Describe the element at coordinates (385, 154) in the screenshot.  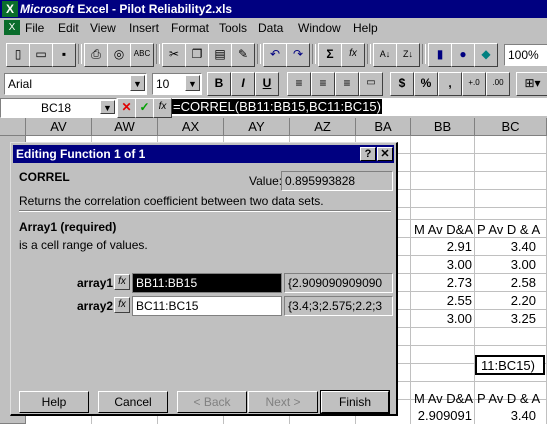
I see `close-icon: ✕` at that location.